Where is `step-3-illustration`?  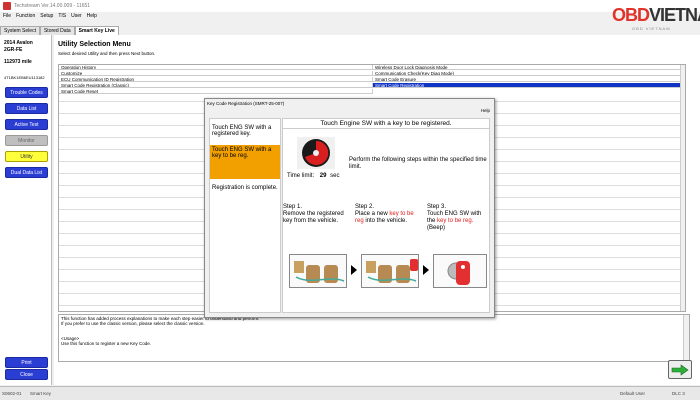
step-3-illustration is located at coordinates (460, 271).